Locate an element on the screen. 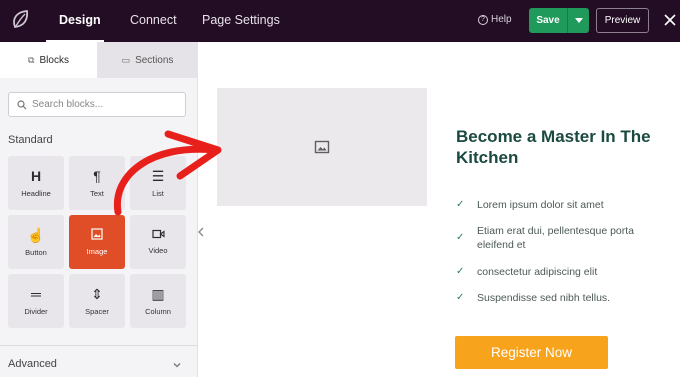 The image size is (680, 377). search-box is located at coordinates (97, 104).